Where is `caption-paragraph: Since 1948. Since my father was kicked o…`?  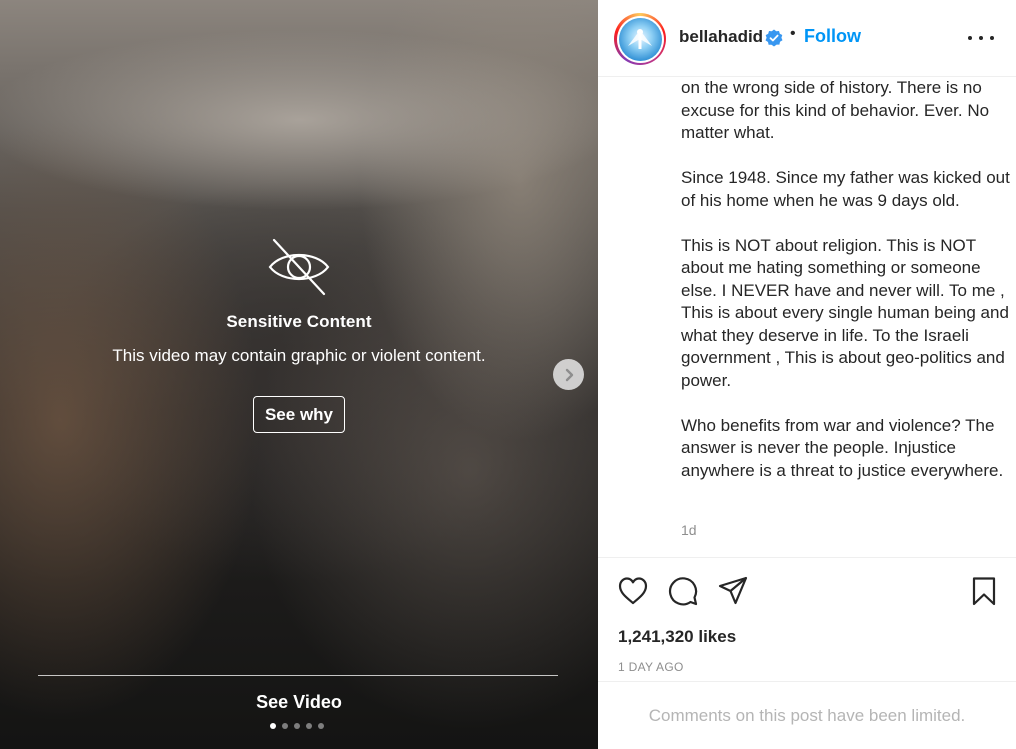
caption-paragraph: Since 1948. Since my father was kicked o… is located at coordinates (845, 189).